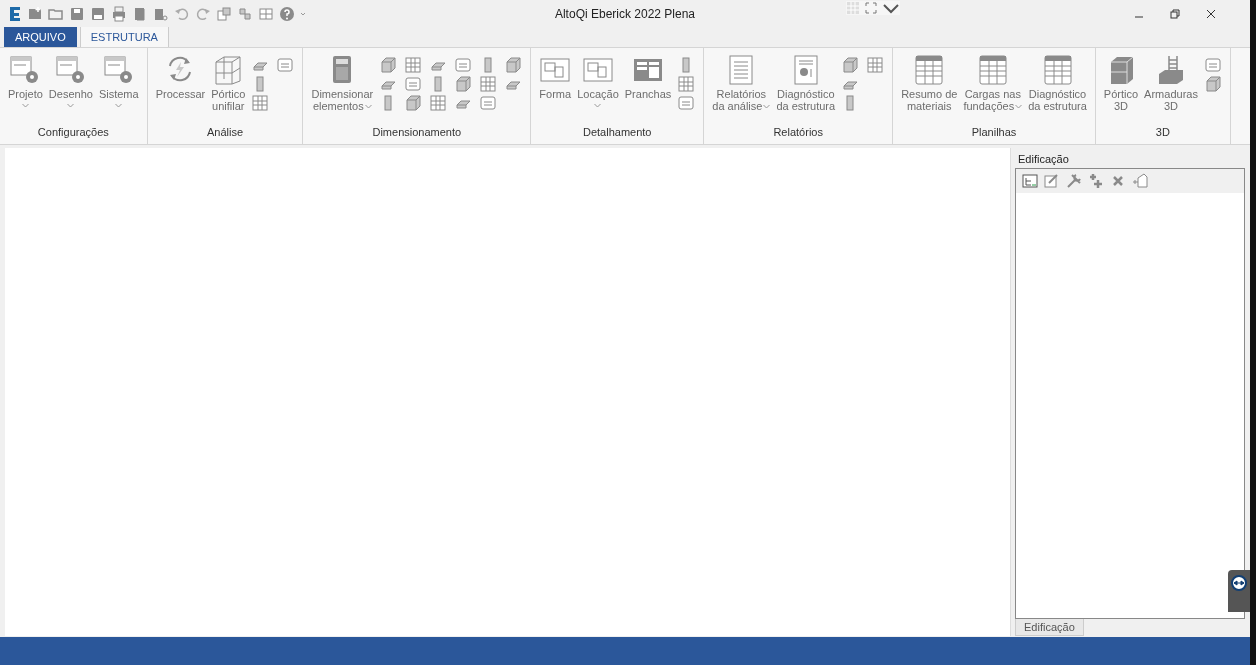 This screenshot has width=1256, height=665. Describe the element at coordinates (891, 8) in the screenshot. I see `chevron-down-icon` at that location.